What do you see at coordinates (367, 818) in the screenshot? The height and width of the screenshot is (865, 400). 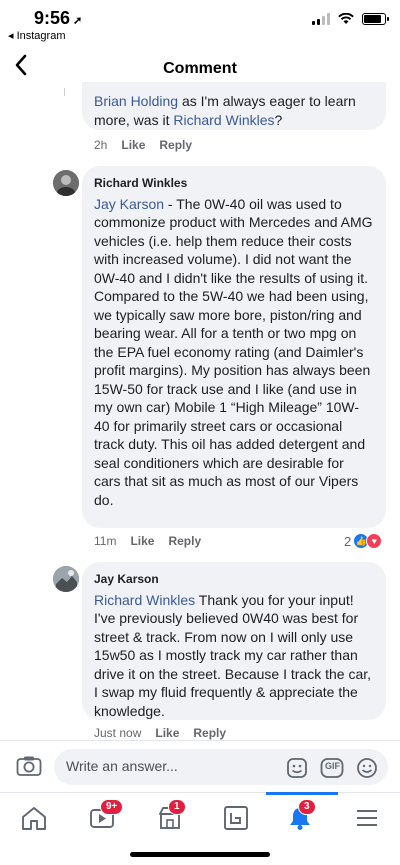 I see `hamburger-menu-icon` at bounding box center [367, 818].